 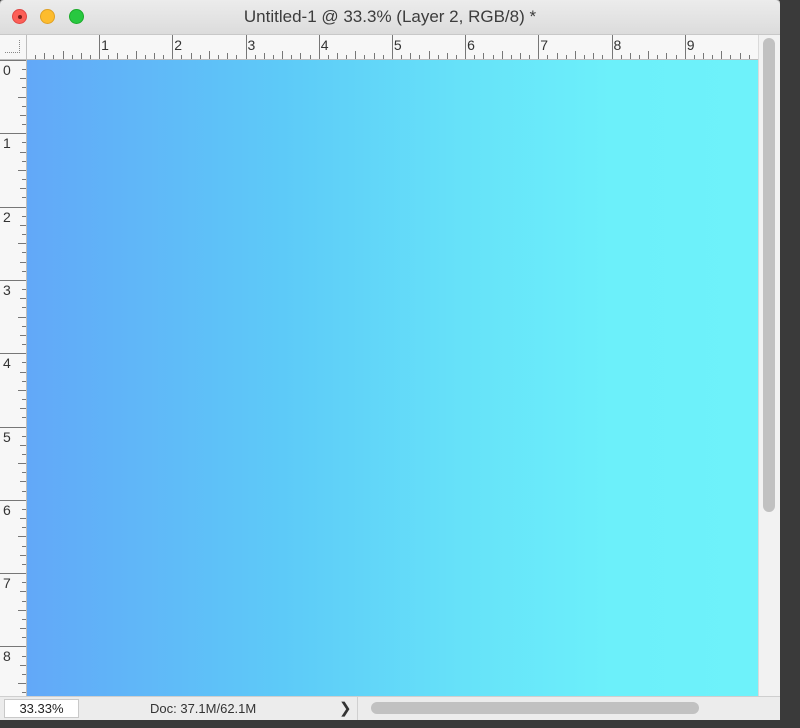 I want to click on document-size-info: Doc: 37.1M/62.1M, so click(x=203, y=708).